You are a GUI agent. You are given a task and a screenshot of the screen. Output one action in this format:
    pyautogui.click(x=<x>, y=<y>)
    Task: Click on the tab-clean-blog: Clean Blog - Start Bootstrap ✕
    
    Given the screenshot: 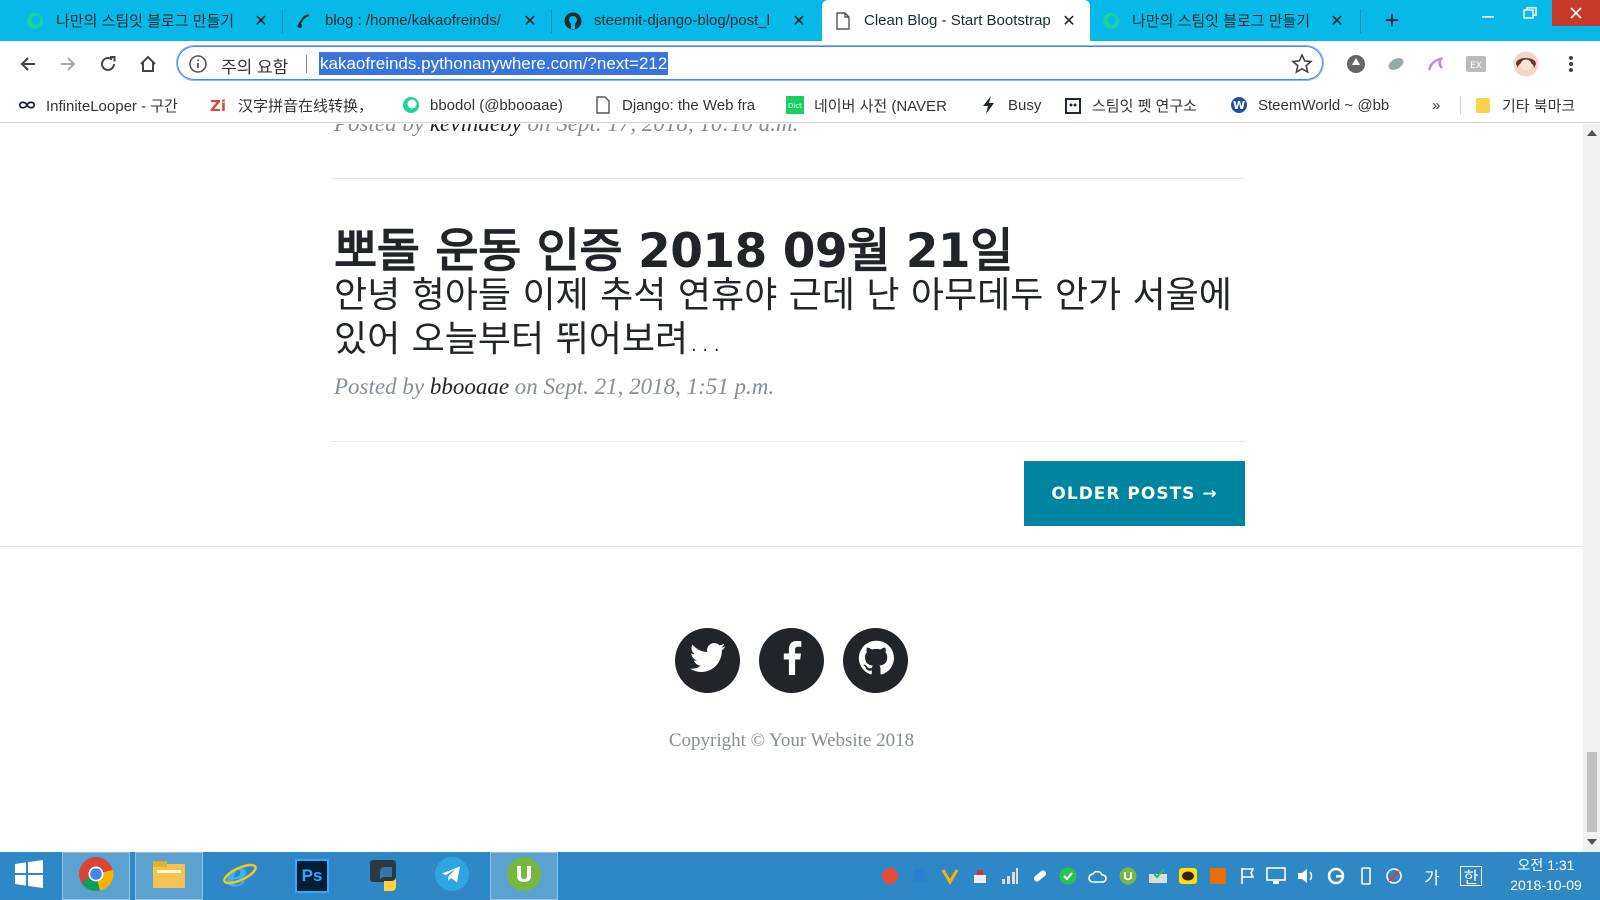 What is the action you would take?
    pyautogui.click(x=956, y=20)
    